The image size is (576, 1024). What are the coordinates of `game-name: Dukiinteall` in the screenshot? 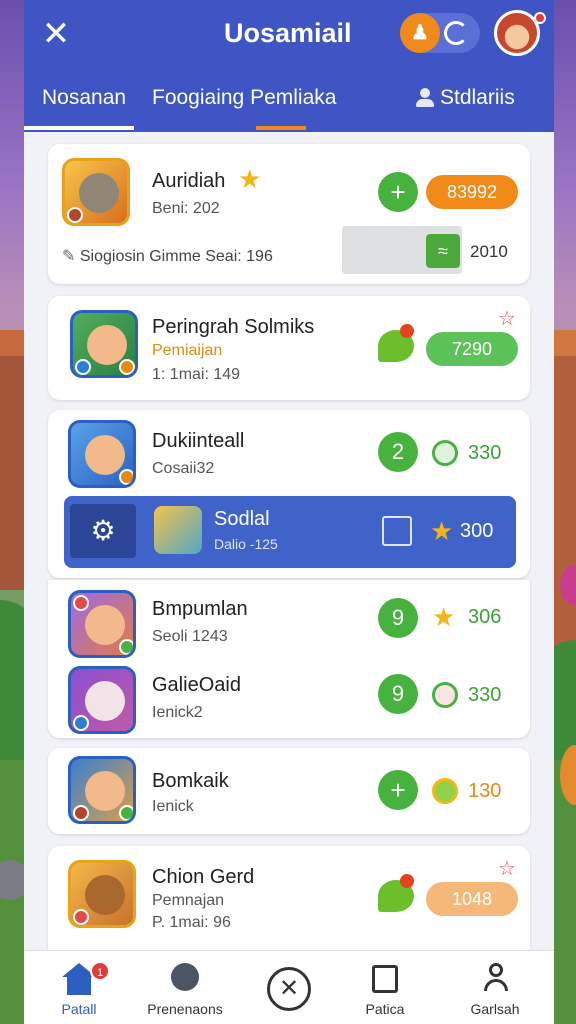 It's located at (198, 441).